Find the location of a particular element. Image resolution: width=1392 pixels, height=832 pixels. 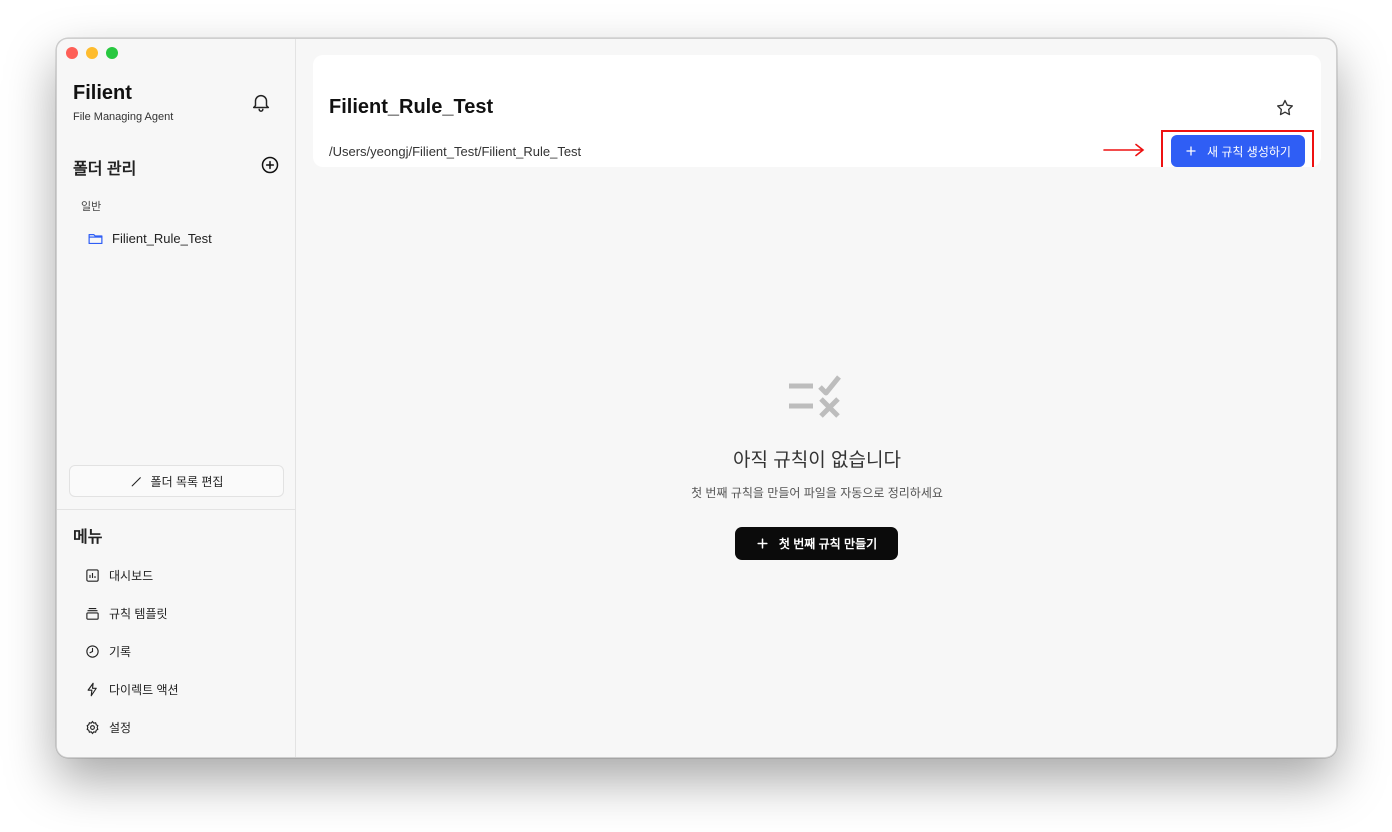

pencil-icon is located at coordinates (136, 481).